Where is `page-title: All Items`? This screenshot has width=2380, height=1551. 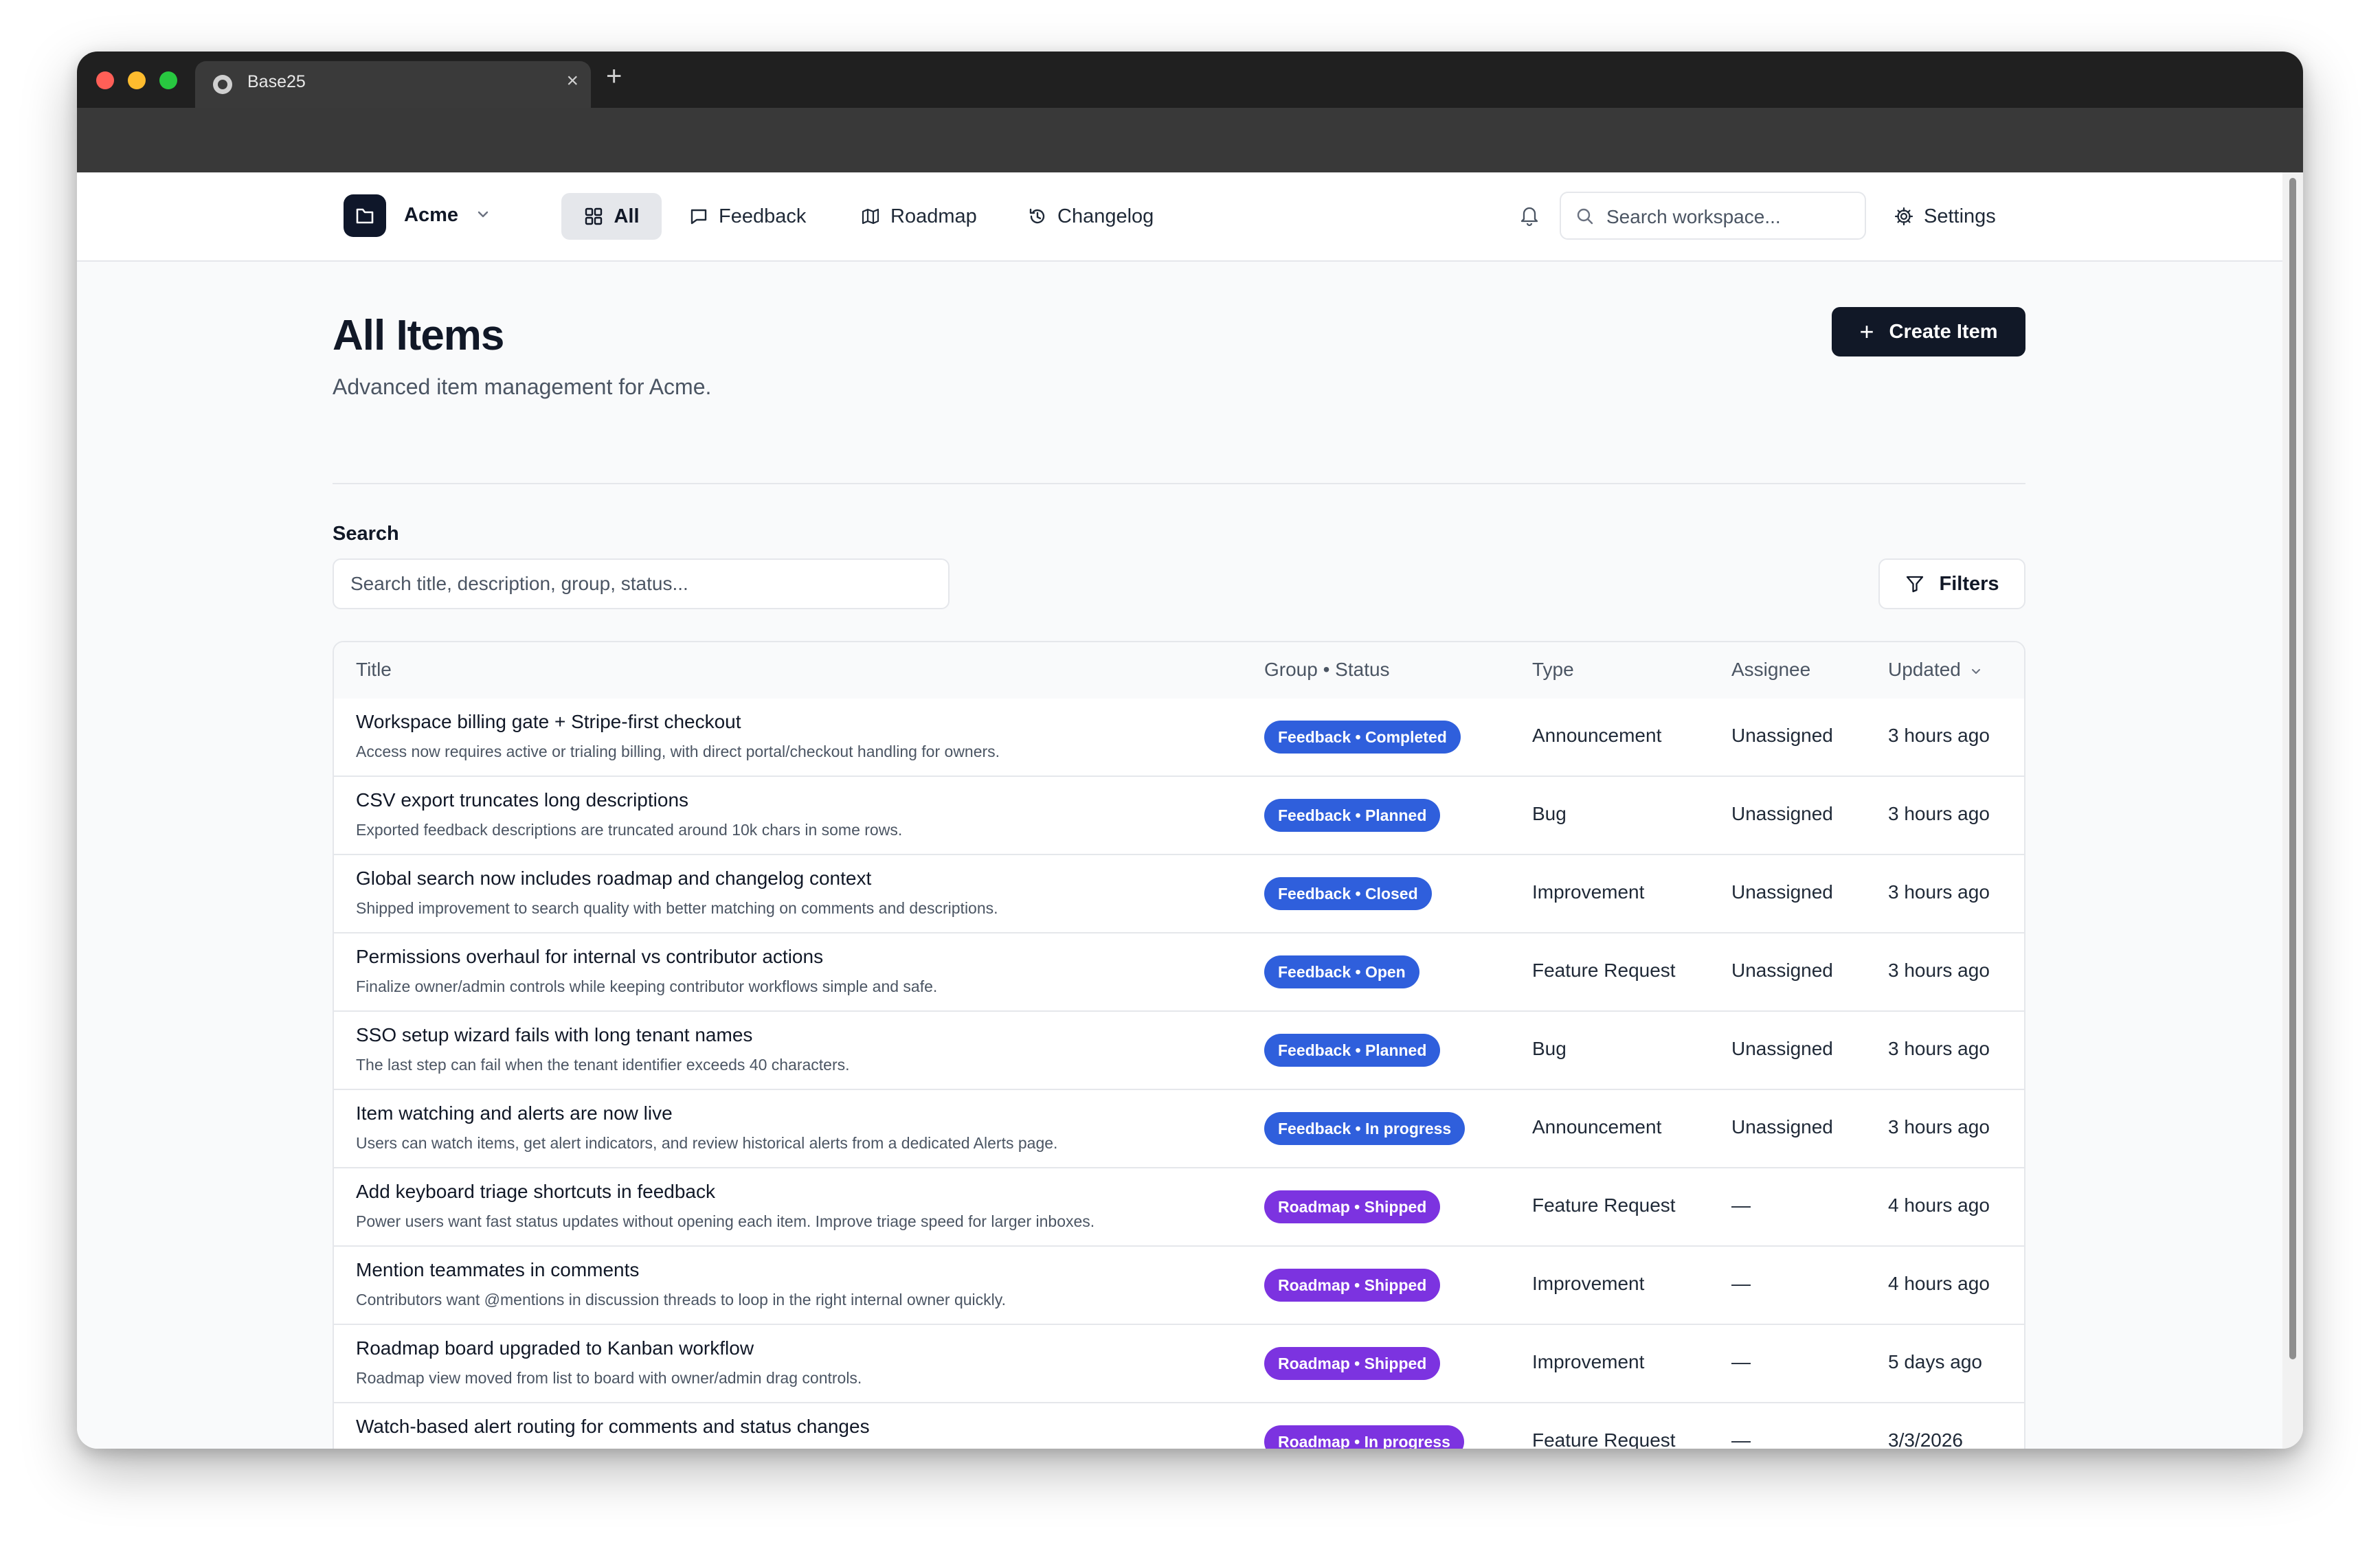
page-title: All Items is located at coordinates (418, 335).